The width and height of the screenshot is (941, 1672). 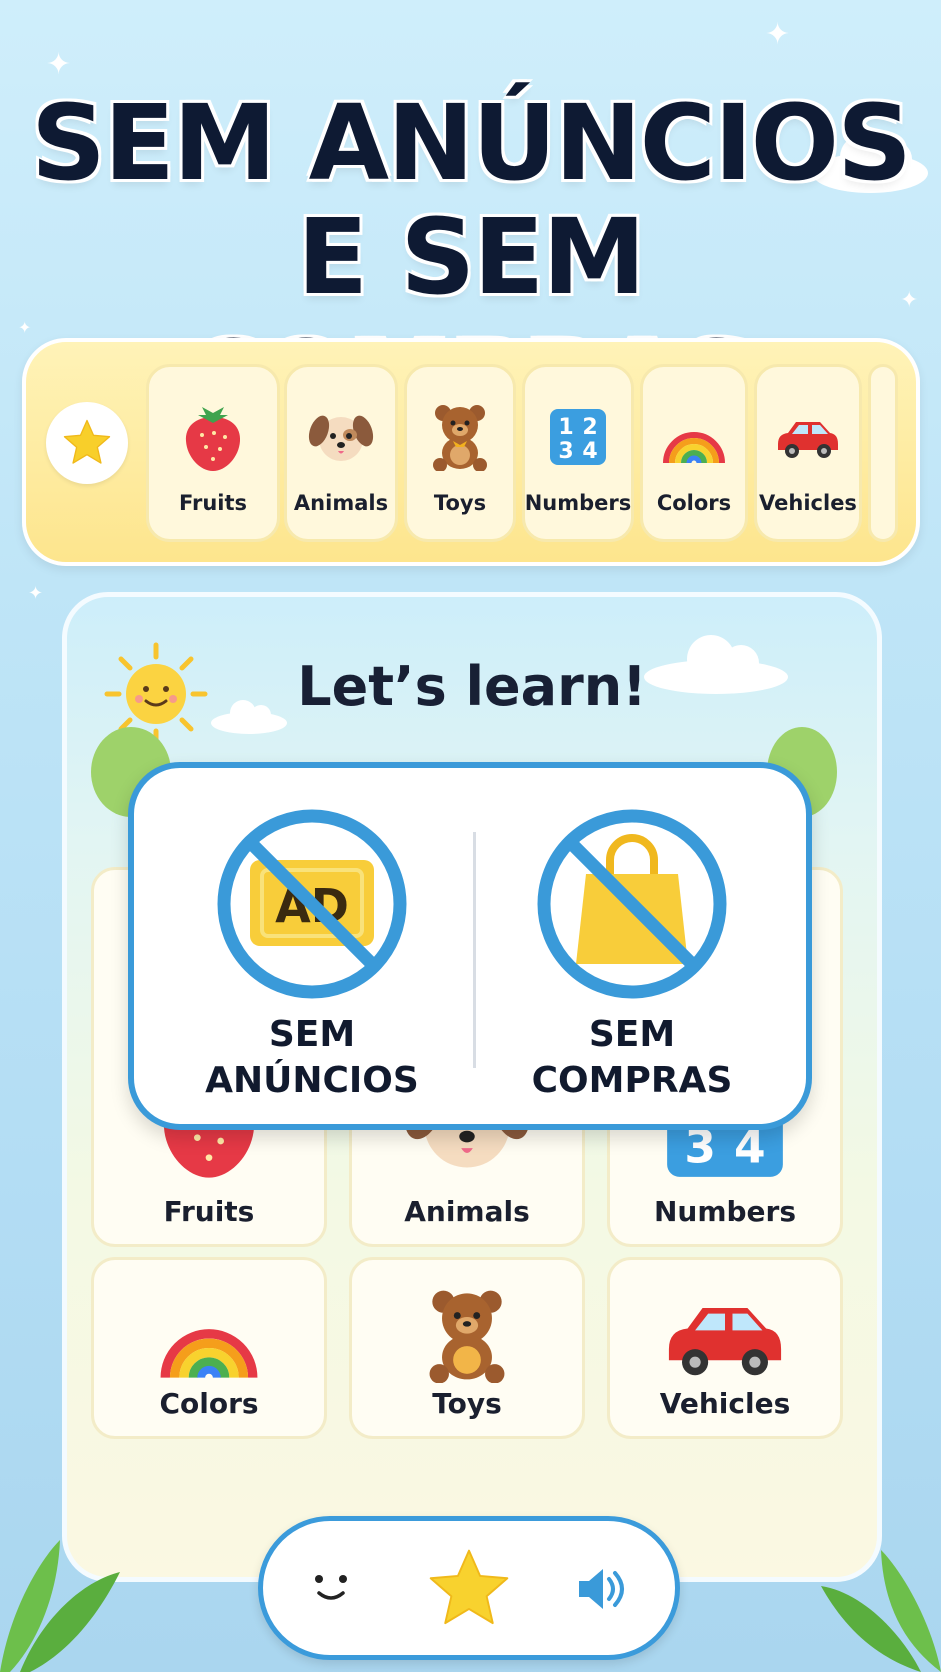 I want to click on category-fruits: Fruits, so click(x=213, y=453).